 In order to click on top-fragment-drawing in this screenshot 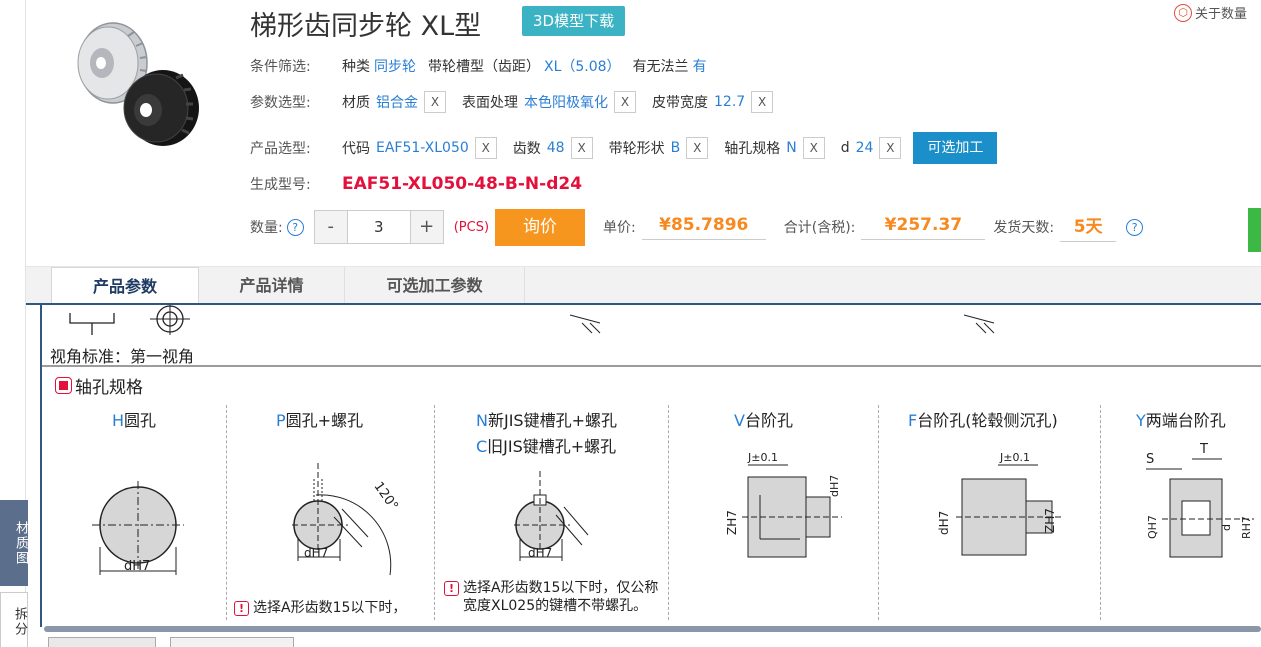, I will do `click(532, 320)`.